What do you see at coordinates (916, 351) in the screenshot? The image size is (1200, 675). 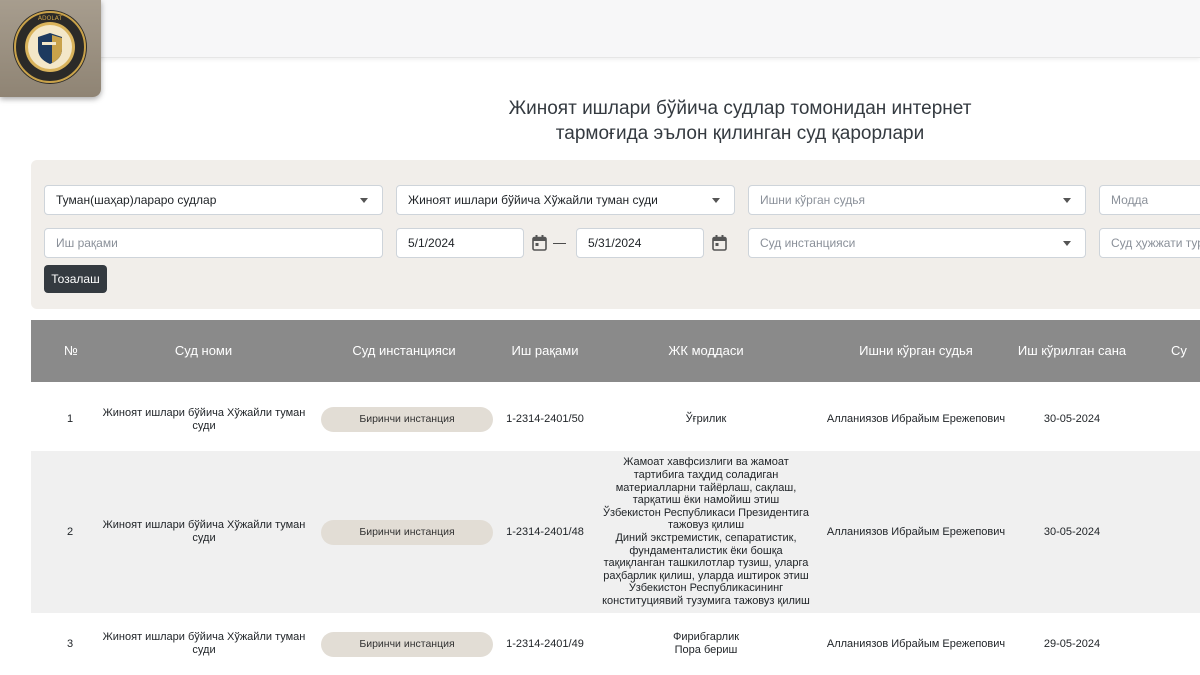 I see `column-header-judge: Ишни кўрган судья` at bounding box center [916, 351].